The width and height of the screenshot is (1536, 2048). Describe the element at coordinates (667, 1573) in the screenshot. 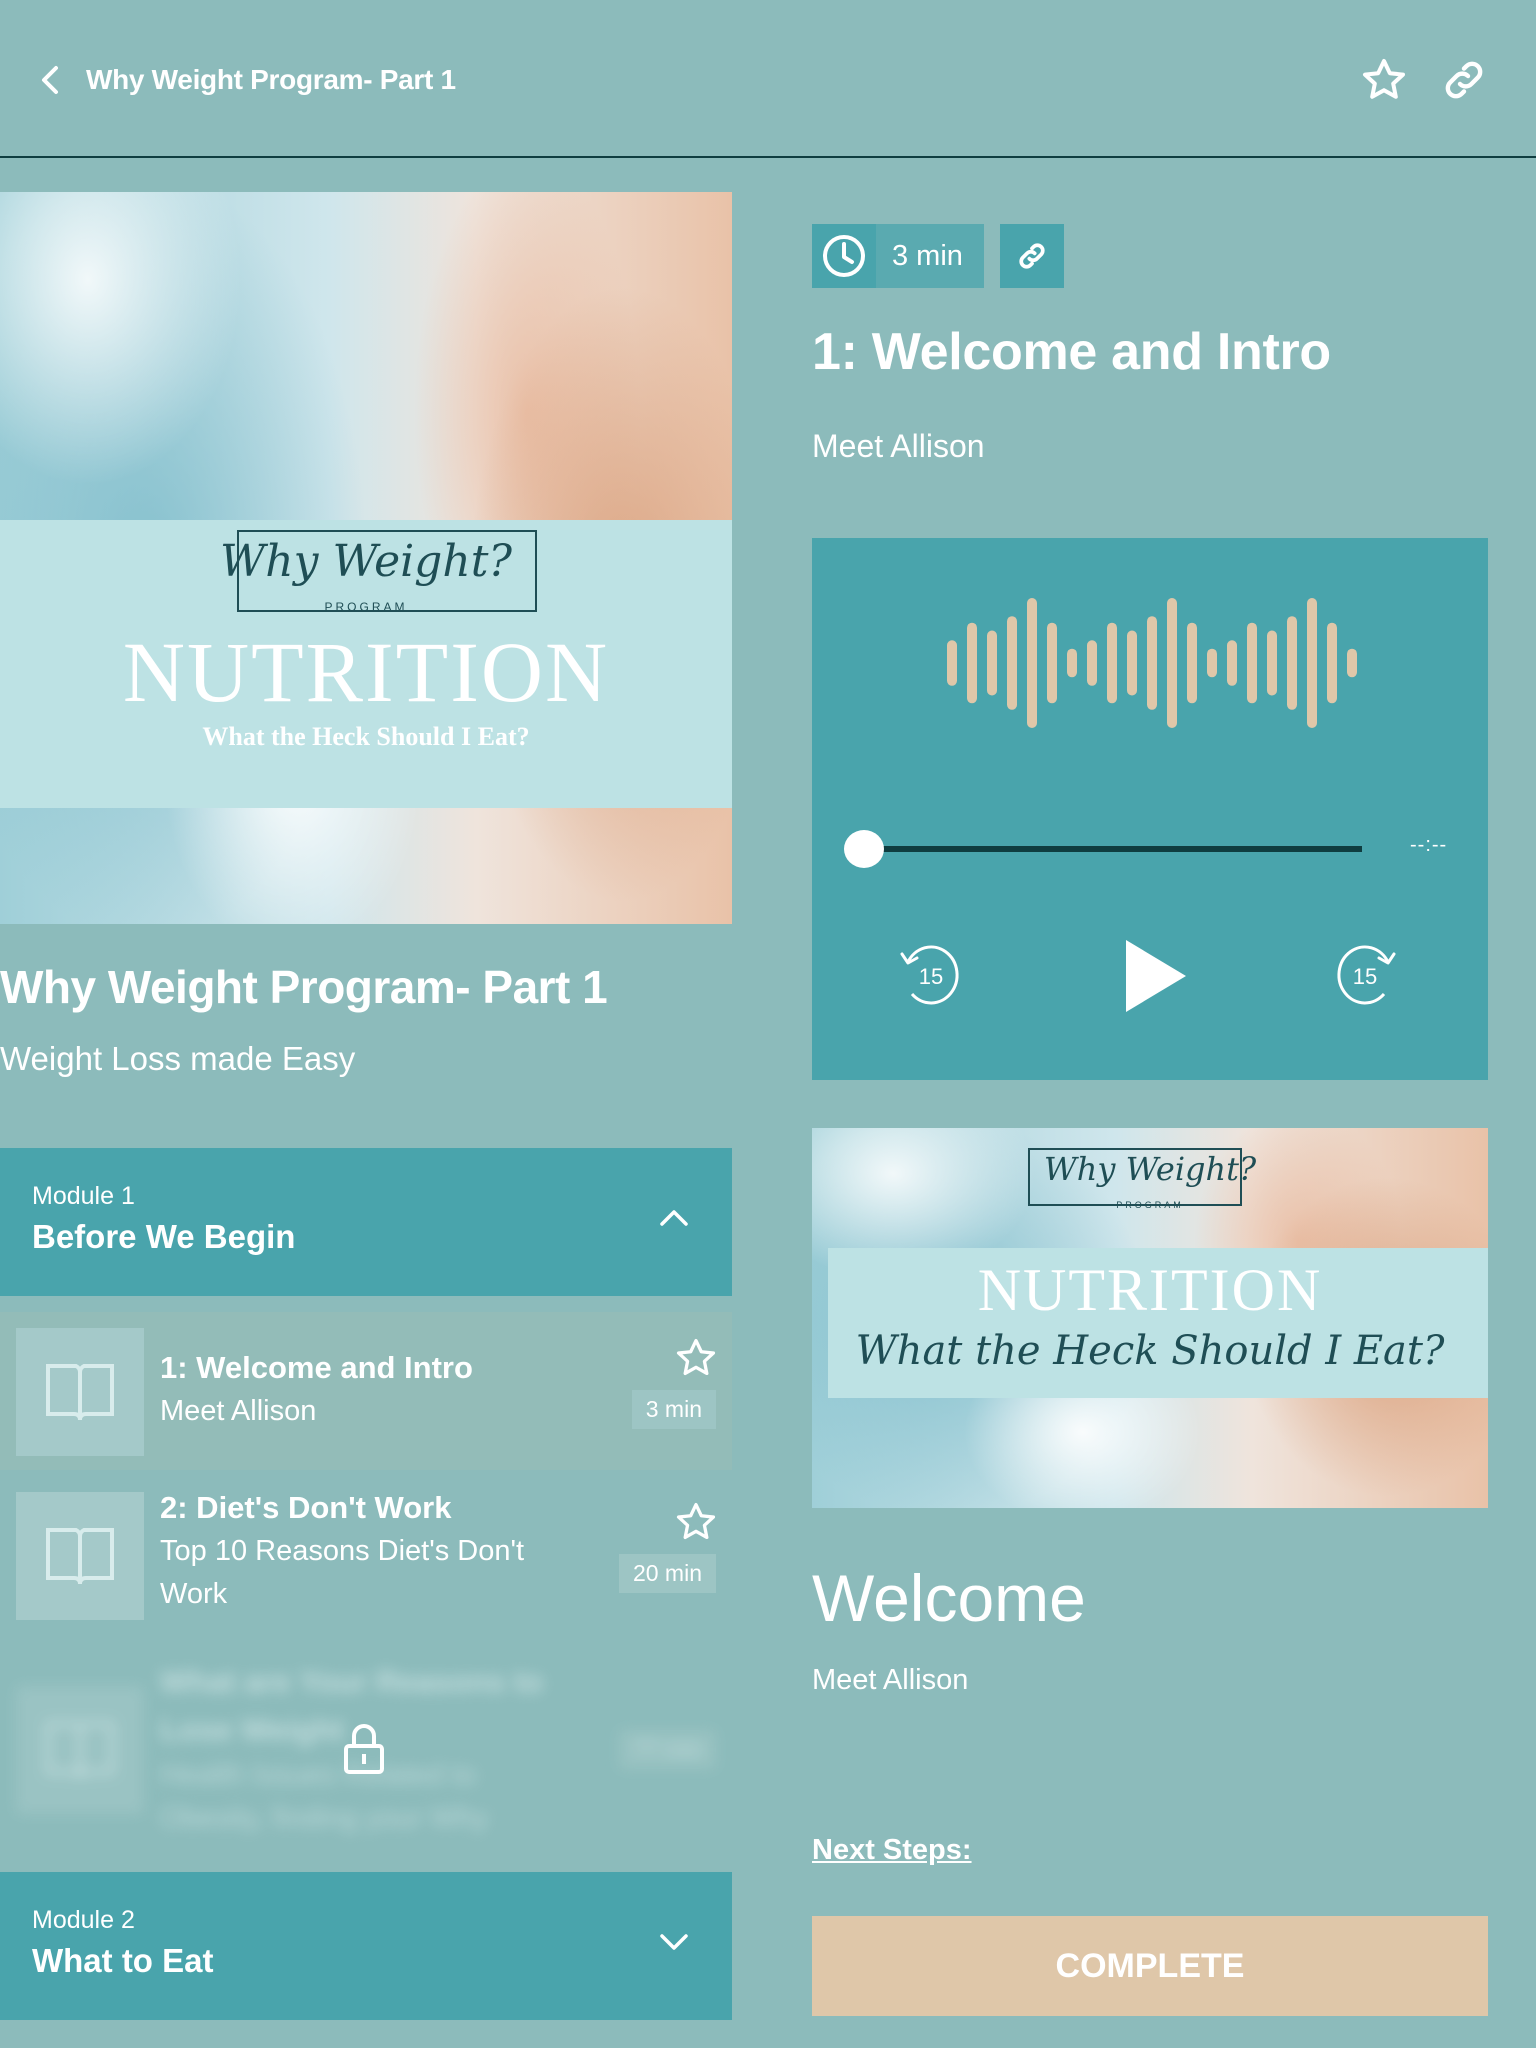

I see `lesson-duration: 20 min` at that location.